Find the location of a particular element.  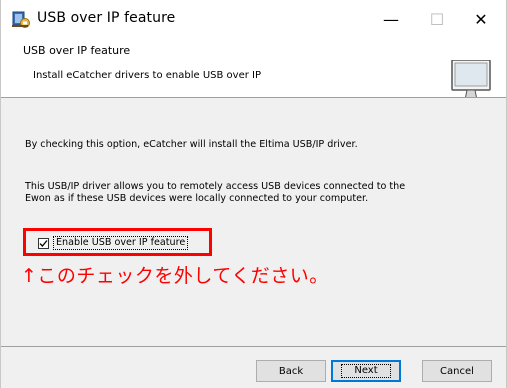

enable-usb-over-ip-checkbox-row: Enable USB over IP feature is located at coordinates (113, 243).